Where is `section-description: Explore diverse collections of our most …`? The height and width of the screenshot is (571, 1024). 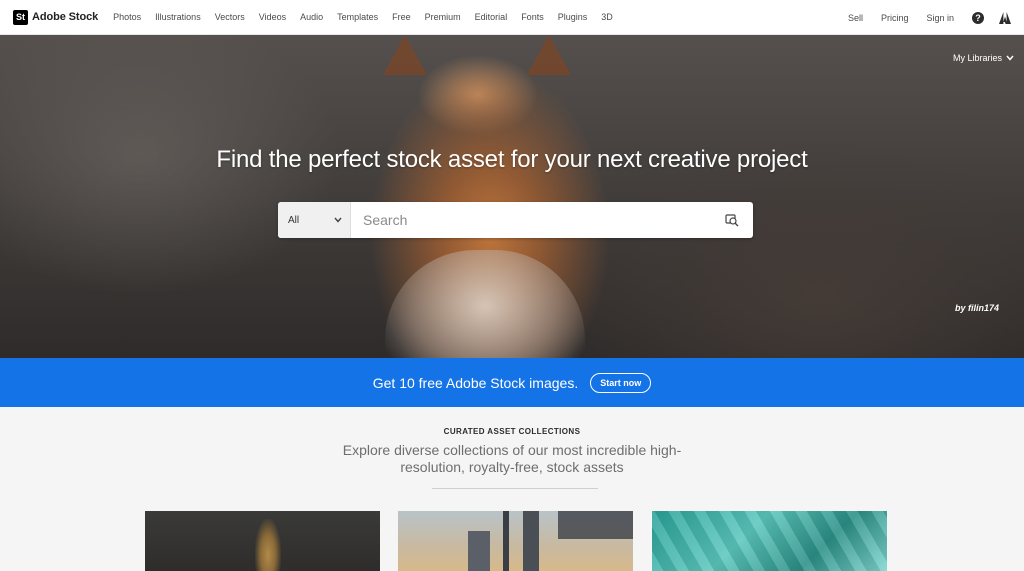
section-description: Explore diverse collections of our most … is located at coordinates (512, 459).